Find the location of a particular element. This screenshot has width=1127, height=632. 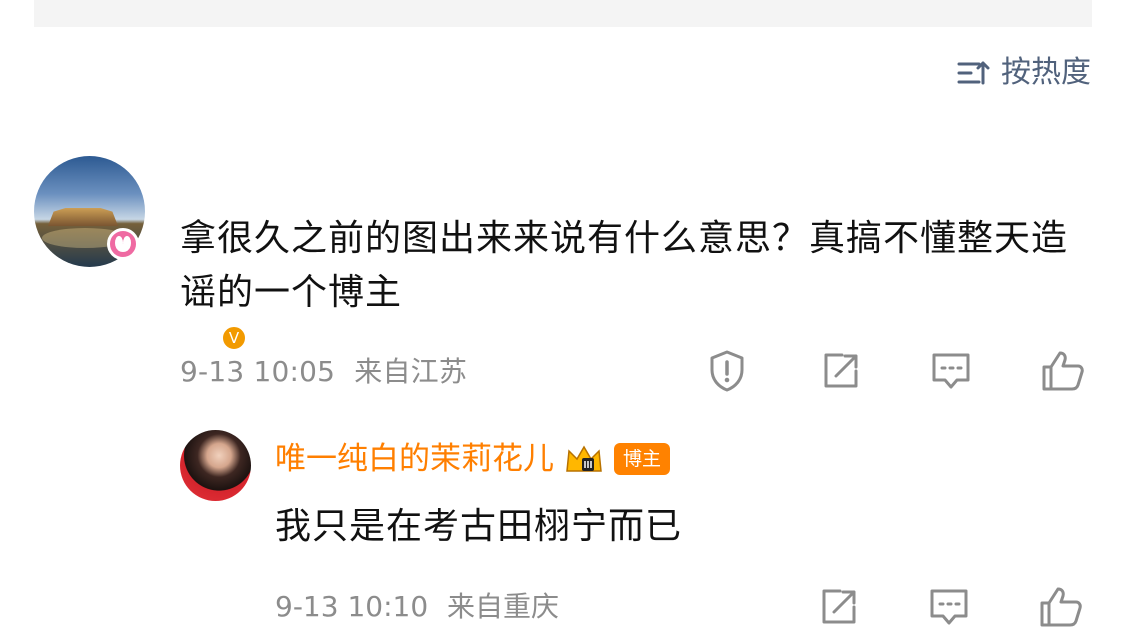

reply-share-button is located at coordinates (839, 607).